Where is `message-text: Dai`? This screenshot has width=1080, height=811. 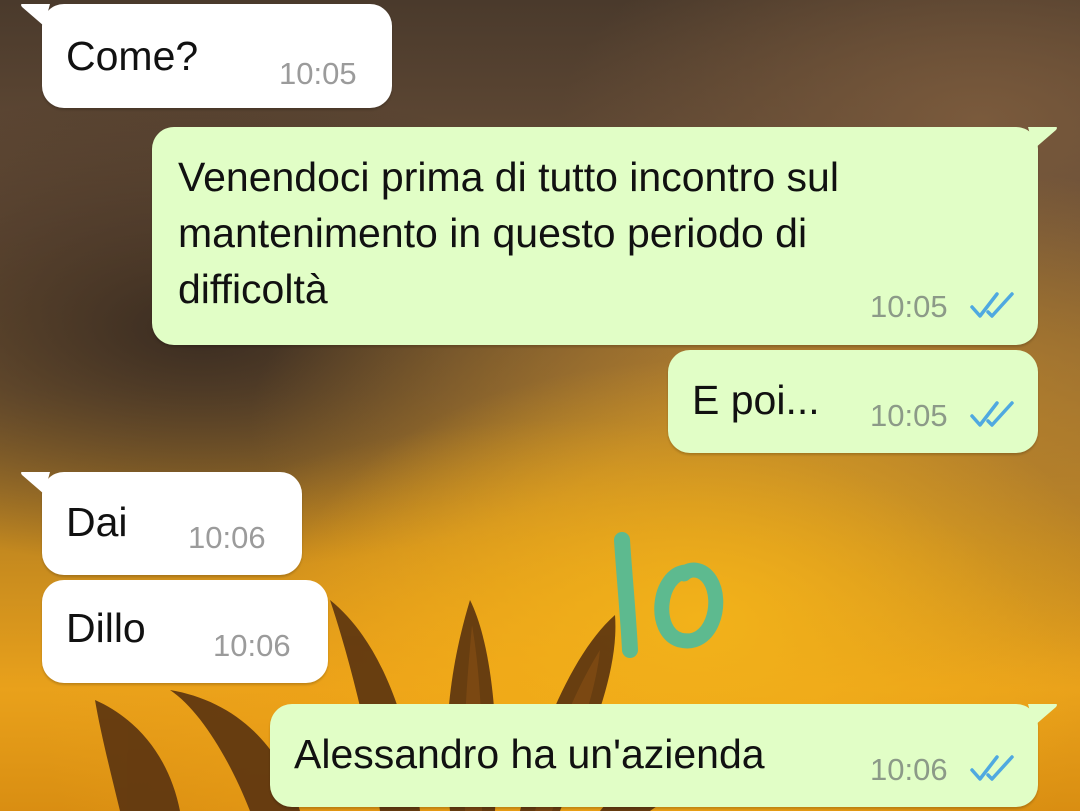
message-text: Dai is located at coordinates (97, 522).